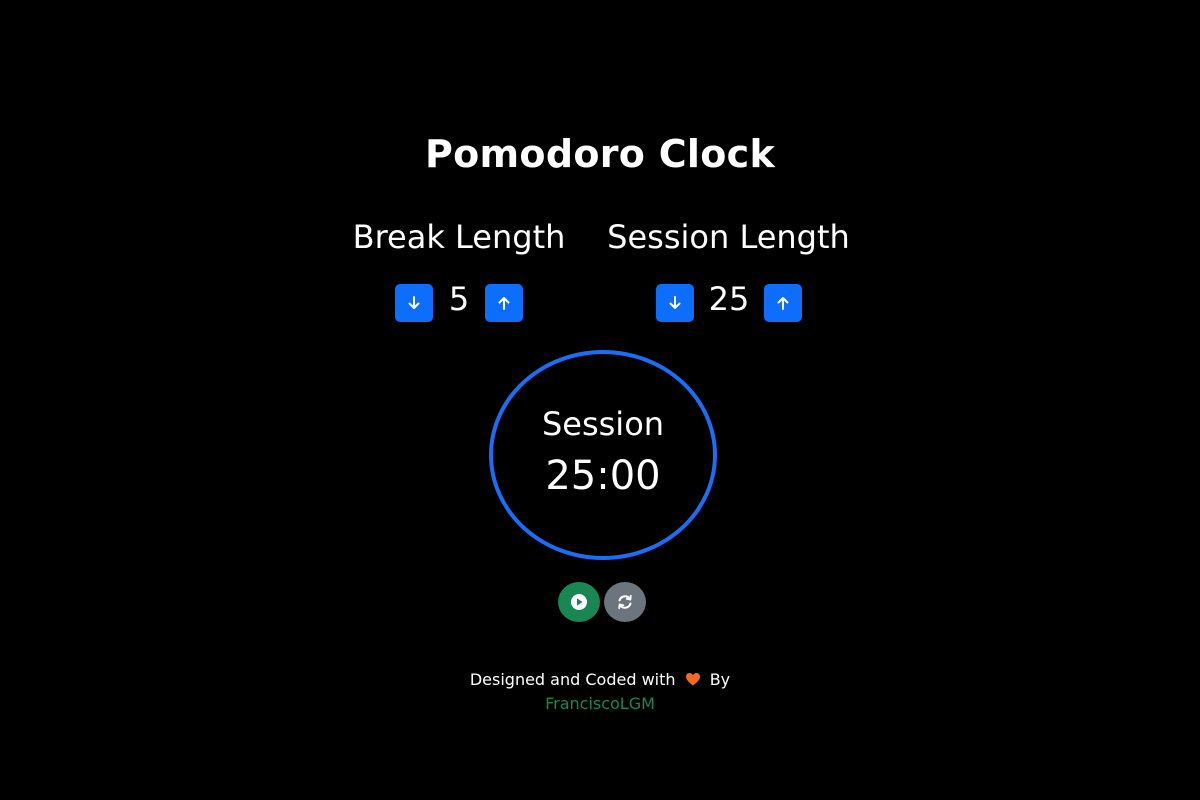 The image size is (1200, 800). I want to click on footer: Designed and Coded with By FranciscoLGM, so click(600, 692).